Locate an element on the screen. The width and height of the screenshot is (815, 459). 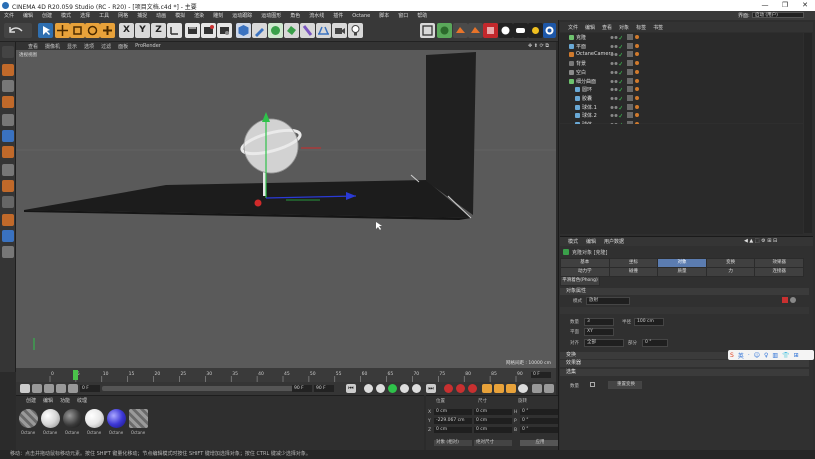
ime-item: ⊞ is located at coordinates (796, 355).